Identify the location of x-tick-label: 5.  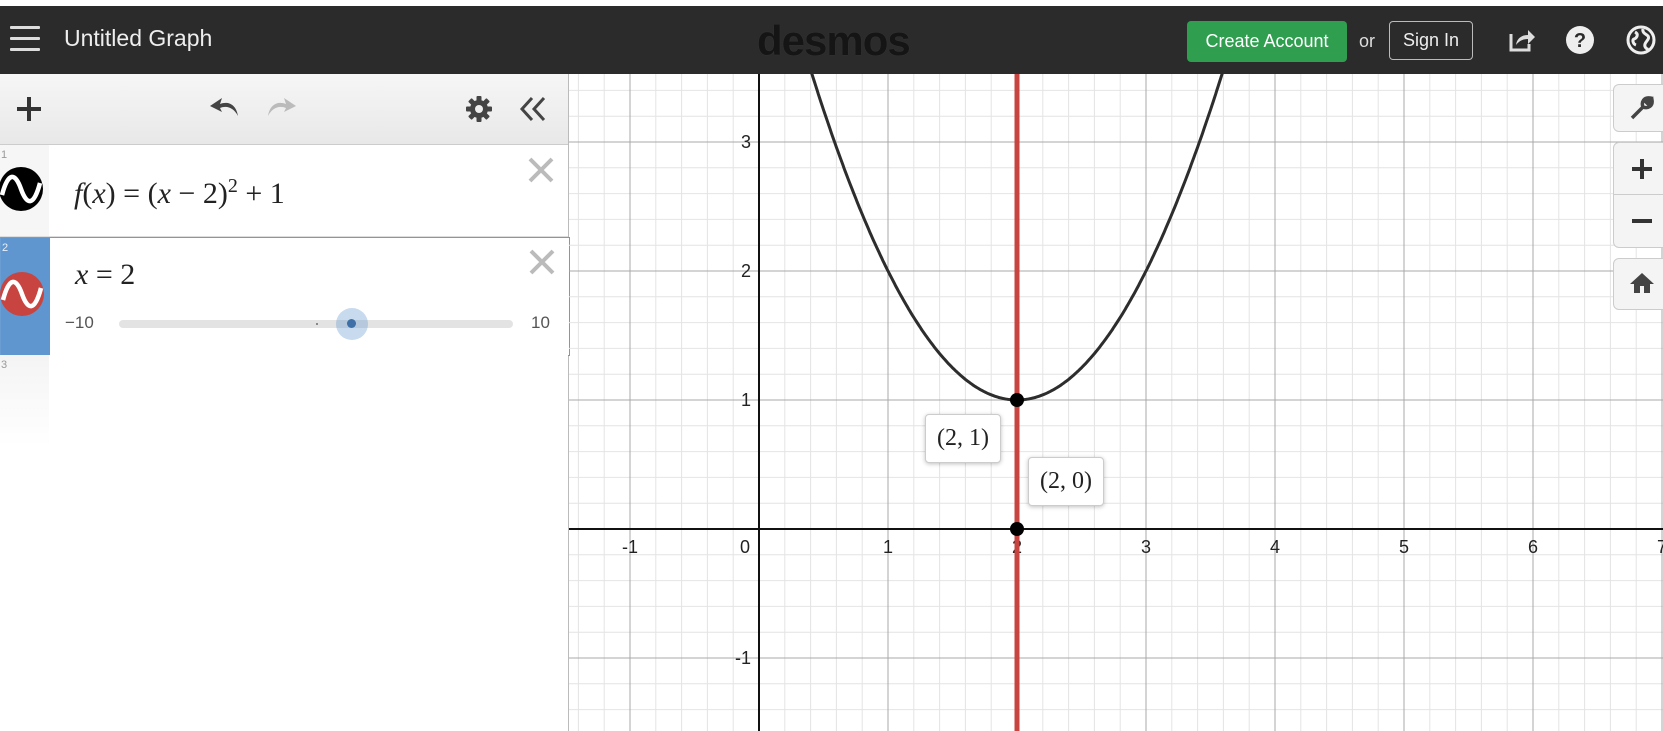
(1404, 547).